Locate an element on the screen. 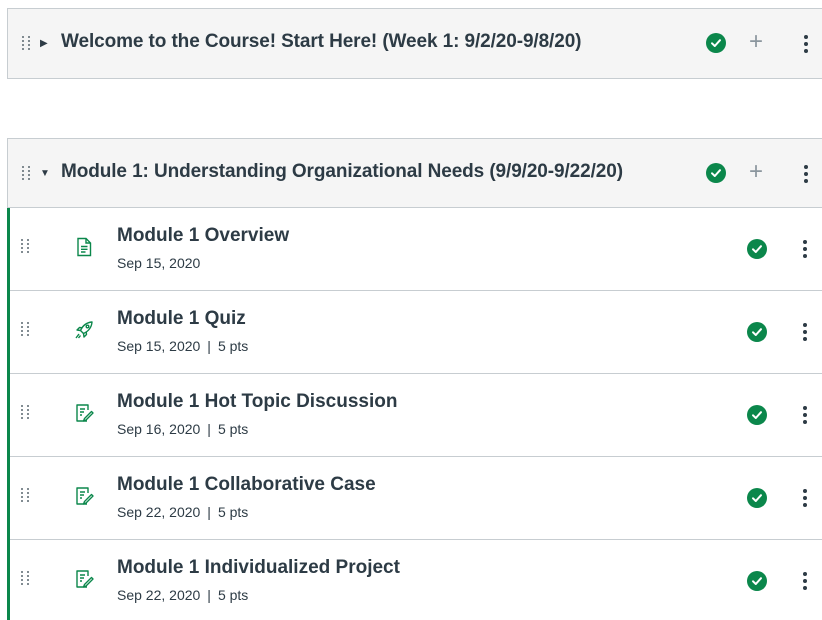 Image resolution: width=822 pixels, height=620 pixels. item-title-link: Module 1 Hot Topic Discussion is located at coordinates (257, 402).